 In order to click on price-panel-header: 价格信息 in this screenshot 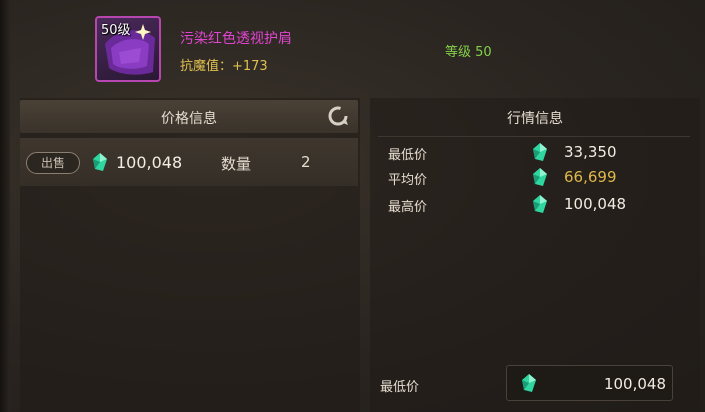, I will do `click(189, 116)`.